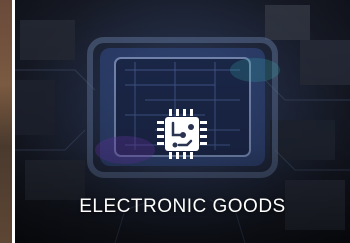 Image resolution: width=350 pixels, height=243 pixels. Describe the element at coordinates (182, 134) in the screenshot. I see `circuit-chip-icon` at that location.